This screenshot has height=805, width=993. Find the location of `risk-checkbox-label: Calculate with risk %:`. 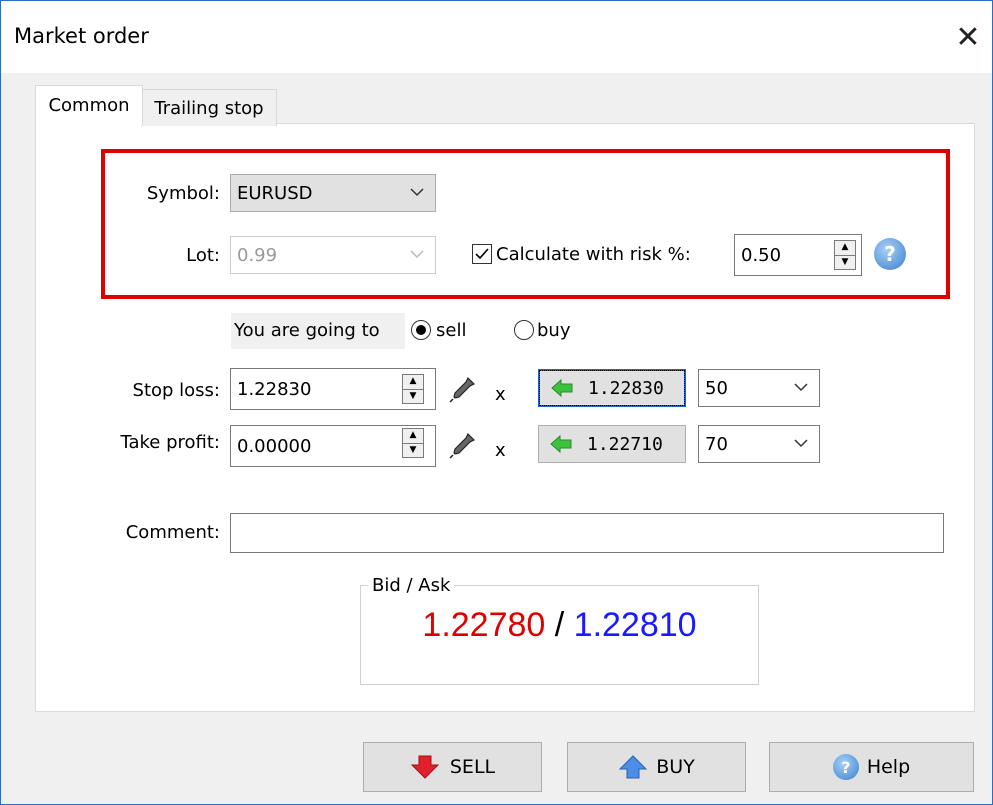

risk-checkbox-label: Calculate with risk %: is located at coordinates (593, 254).